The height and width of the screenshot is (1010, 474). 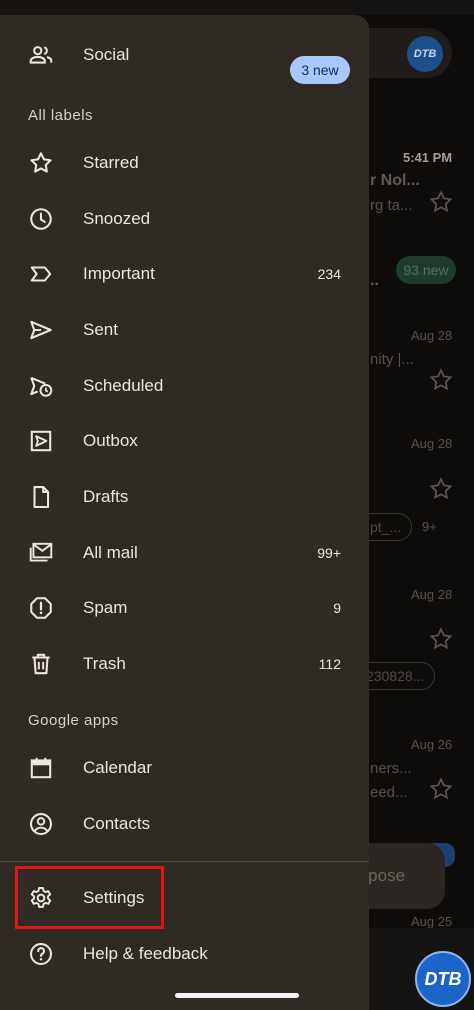 What do you see at coordinates (337, 608) in the screenshot?
I see `drawer-item-count: 9` at bounding box center [337, 608].